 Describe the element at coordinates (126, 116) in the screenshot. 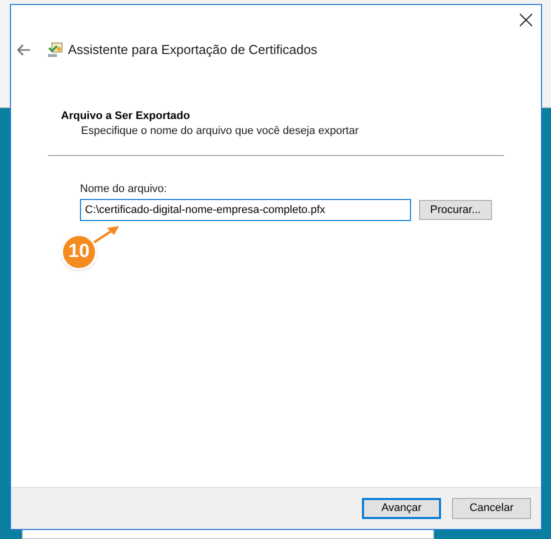

I see `page-heading: Arquivo a Ser Exportado` at that location.